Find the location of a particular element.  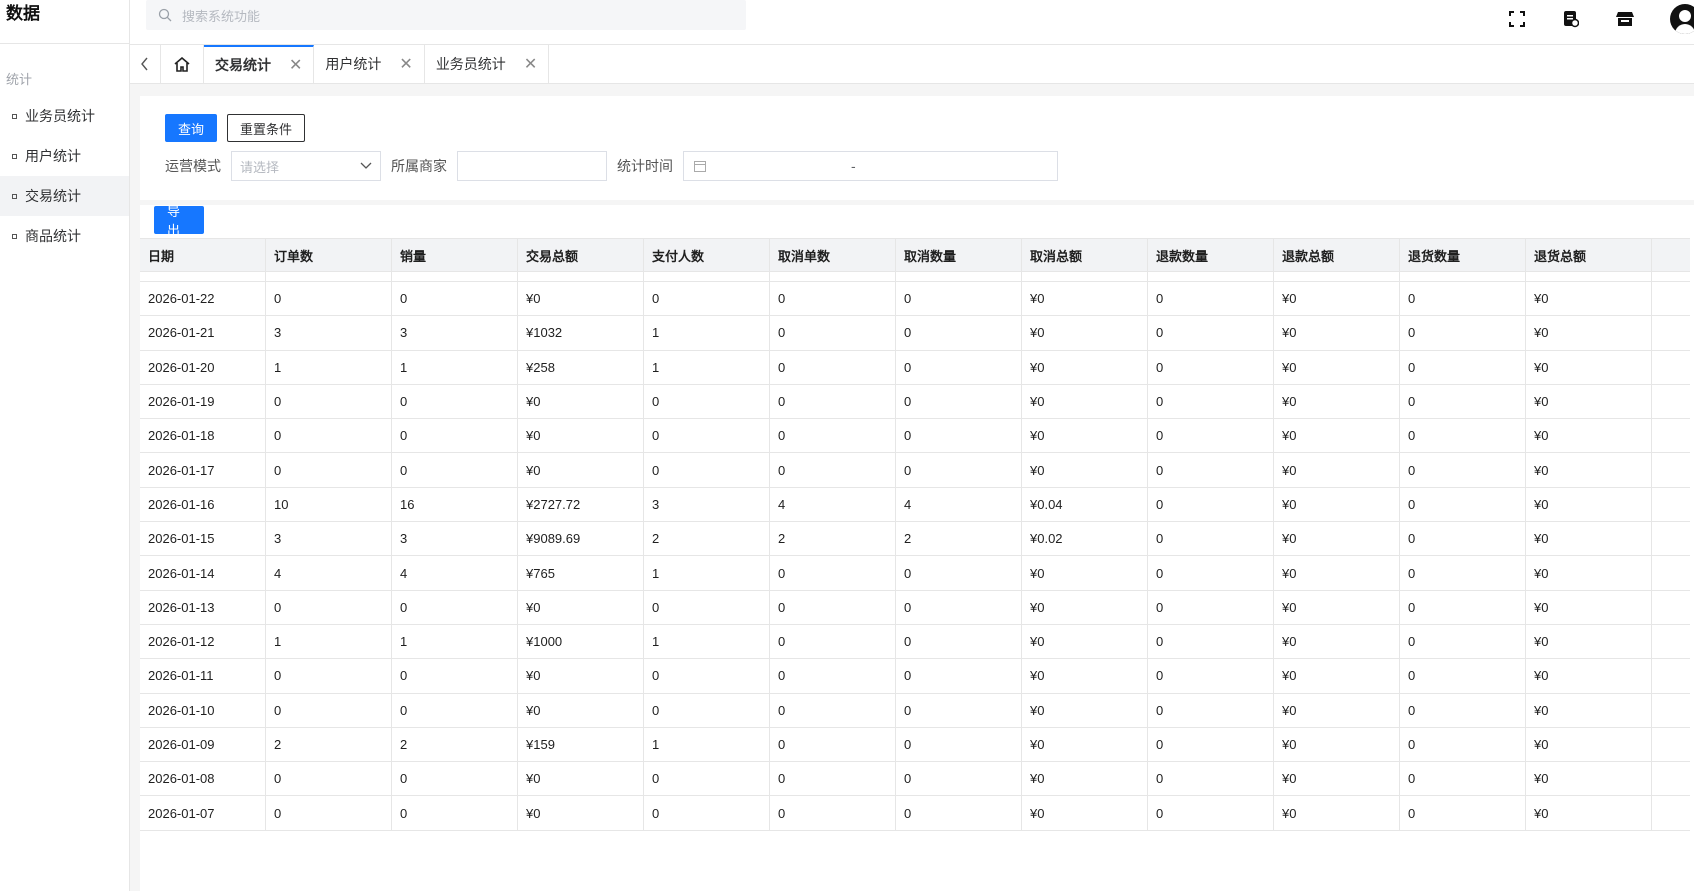

table-cell: 16 is located at coordinates (455, 504).